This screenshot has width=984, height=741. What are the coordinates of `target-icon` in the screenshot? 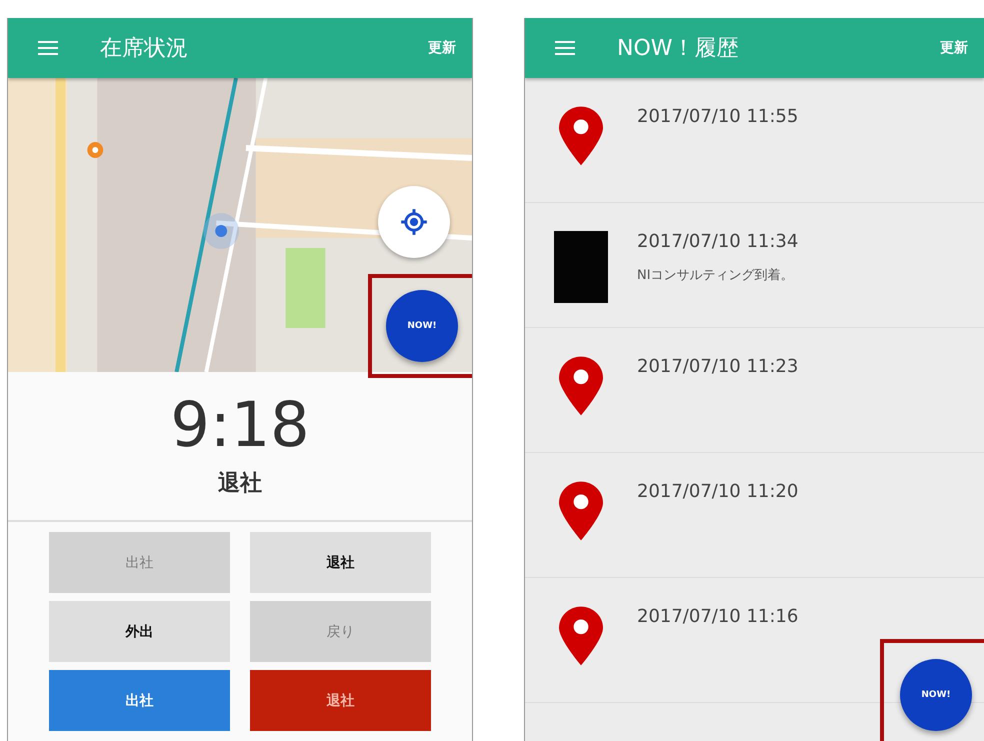 It's located at (414, 222).